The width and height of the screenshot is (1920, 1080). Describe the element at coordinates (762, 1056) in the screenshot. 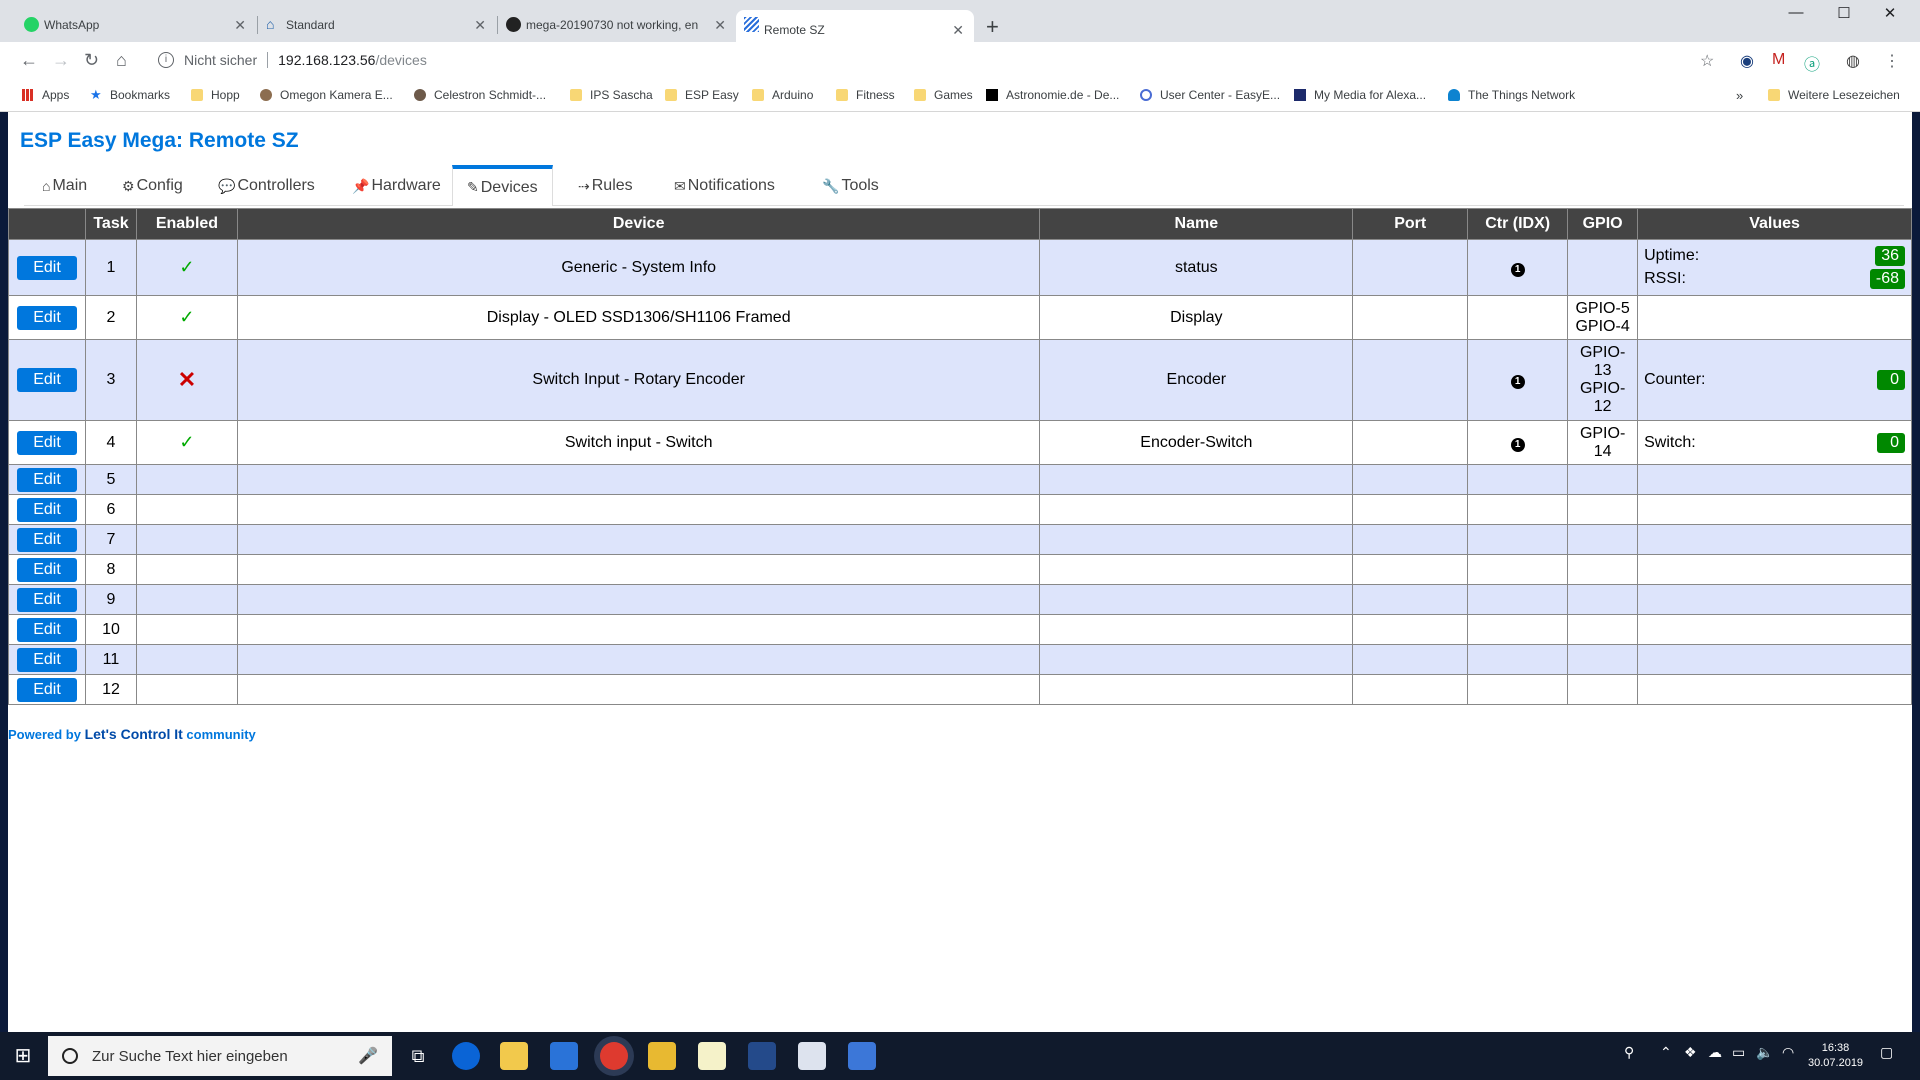

I see `home-app-icon` at that location.